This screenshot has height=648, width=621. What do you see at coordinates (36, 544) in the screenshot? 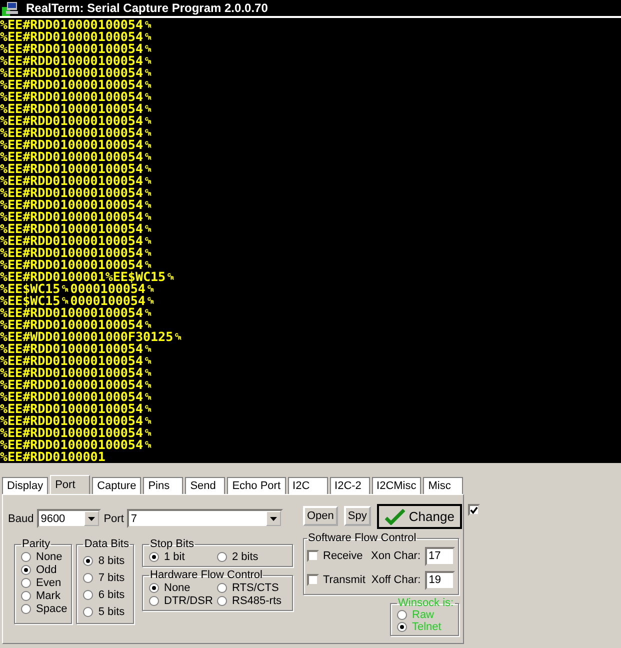
I see `group-title: Parity` at bounding box center [36, 544].